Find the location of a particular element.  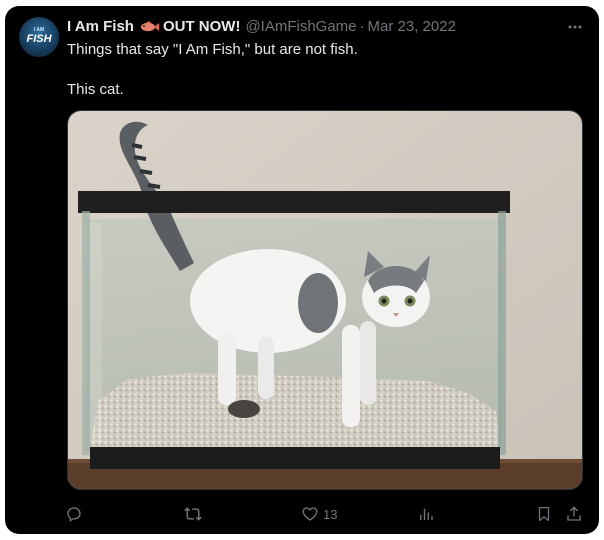

views-button is located at coordinates (426, 514).